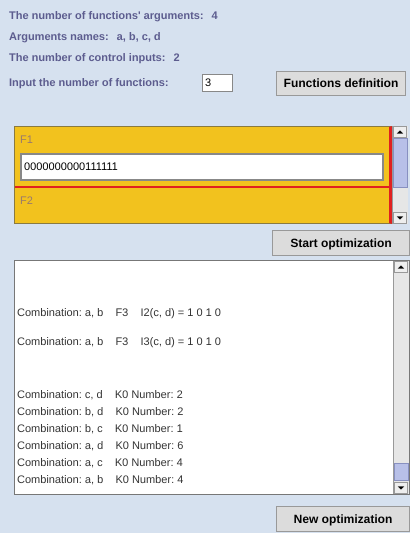 Image resolution: width=410 pixels, height=533 pixels. What do you see at coordinates (89, 83) in the screenshot?
I see `function-count-label: Input the number of functions:` at bounding box center [89, 83].